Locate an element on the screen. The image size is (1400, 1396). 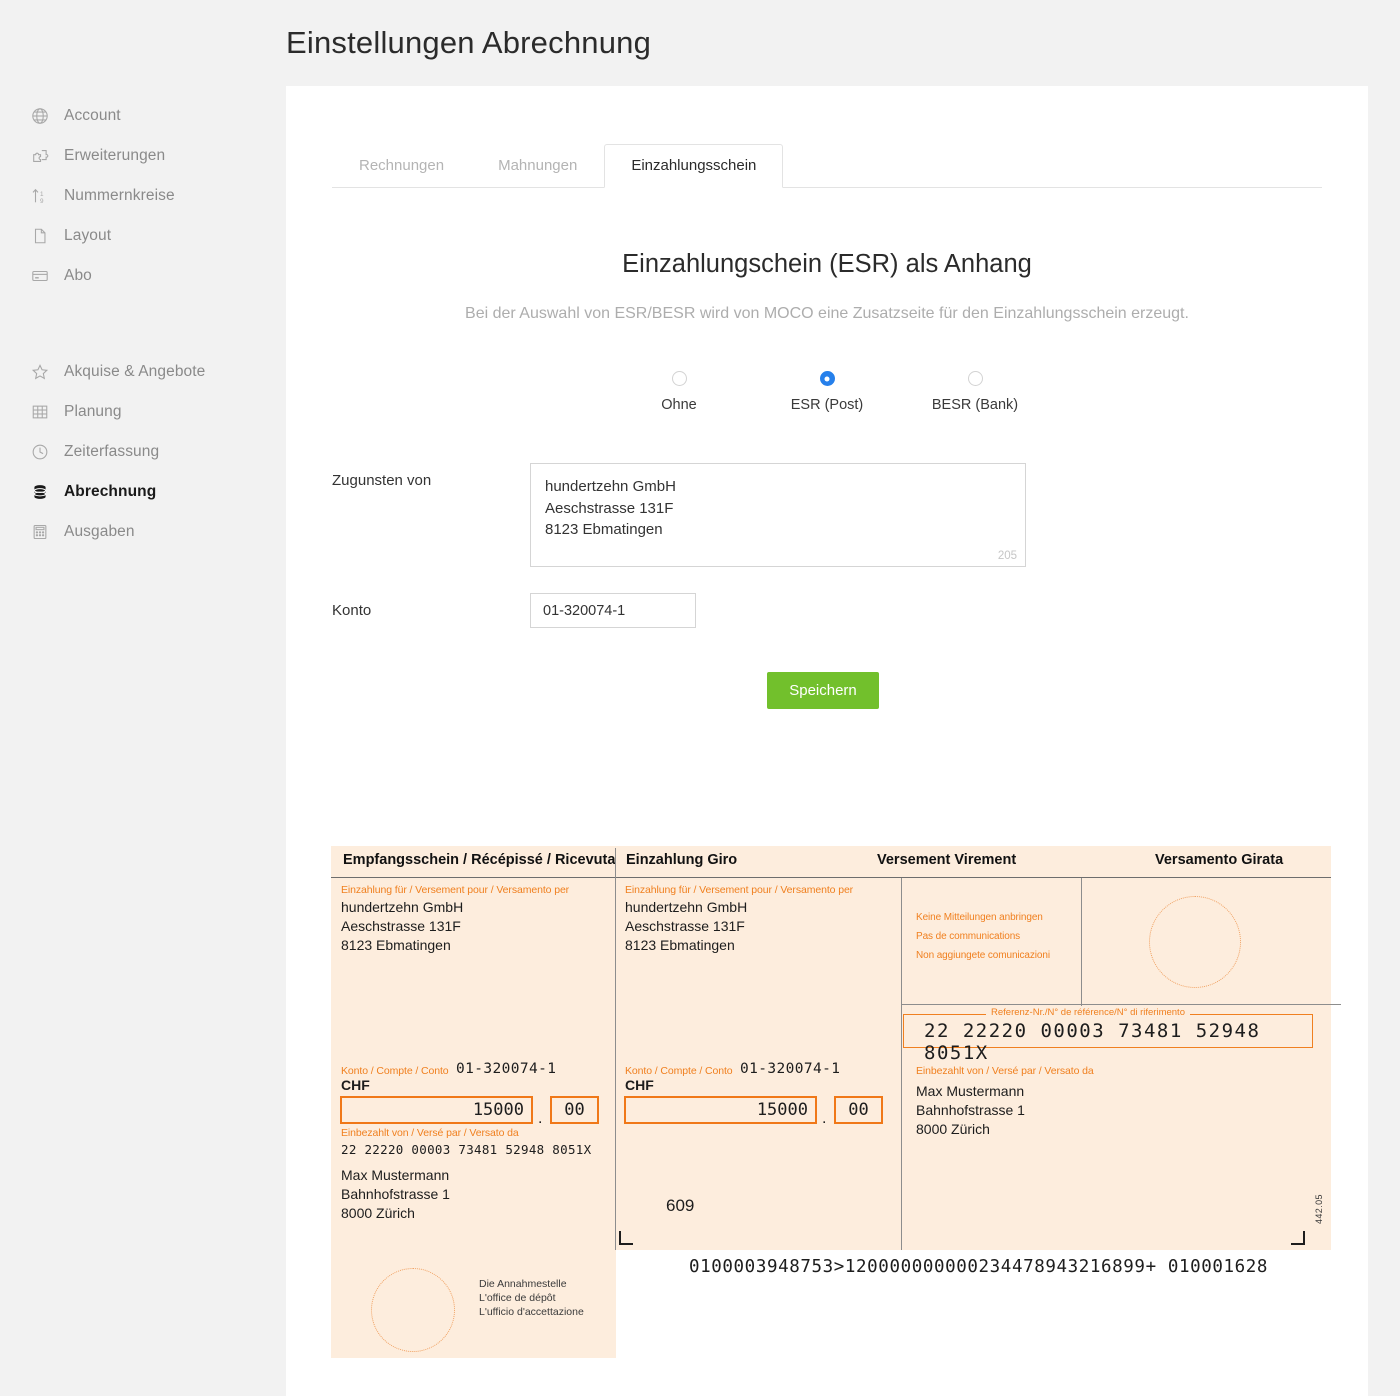
page-title: Einstellungen Abrechnung is located at coordinates (843, 43).